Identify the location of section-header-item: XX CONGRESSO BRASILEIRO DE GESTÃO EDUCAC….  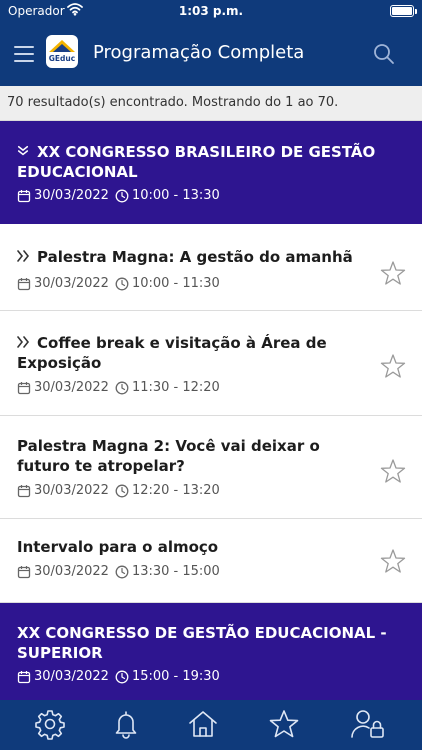
(211, 172).